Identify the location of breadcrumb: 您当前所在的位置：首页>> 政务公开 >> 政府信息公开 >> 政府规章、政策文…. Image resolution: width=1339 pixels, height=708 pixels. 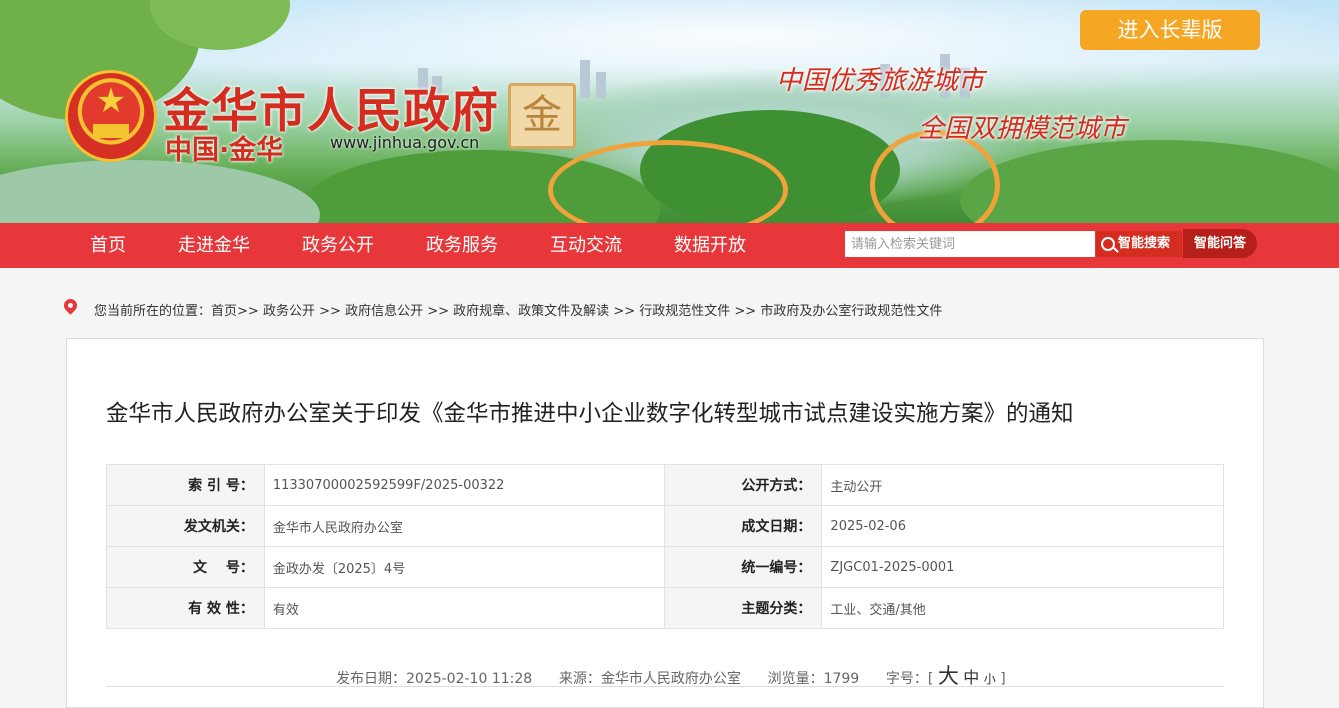
(518, 309).